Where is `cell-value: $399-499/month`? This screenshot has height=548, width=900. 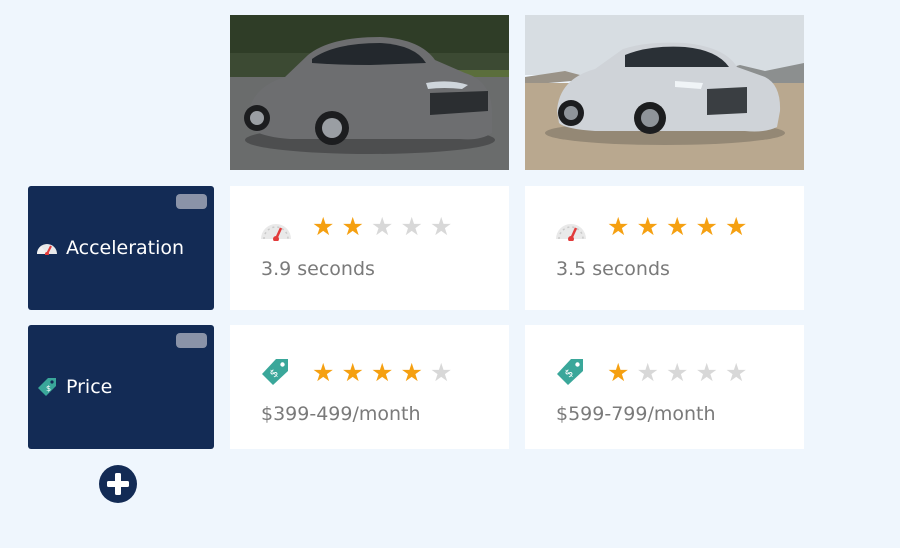
cell-value: $399-499/month is located at coordinates (341, 414).